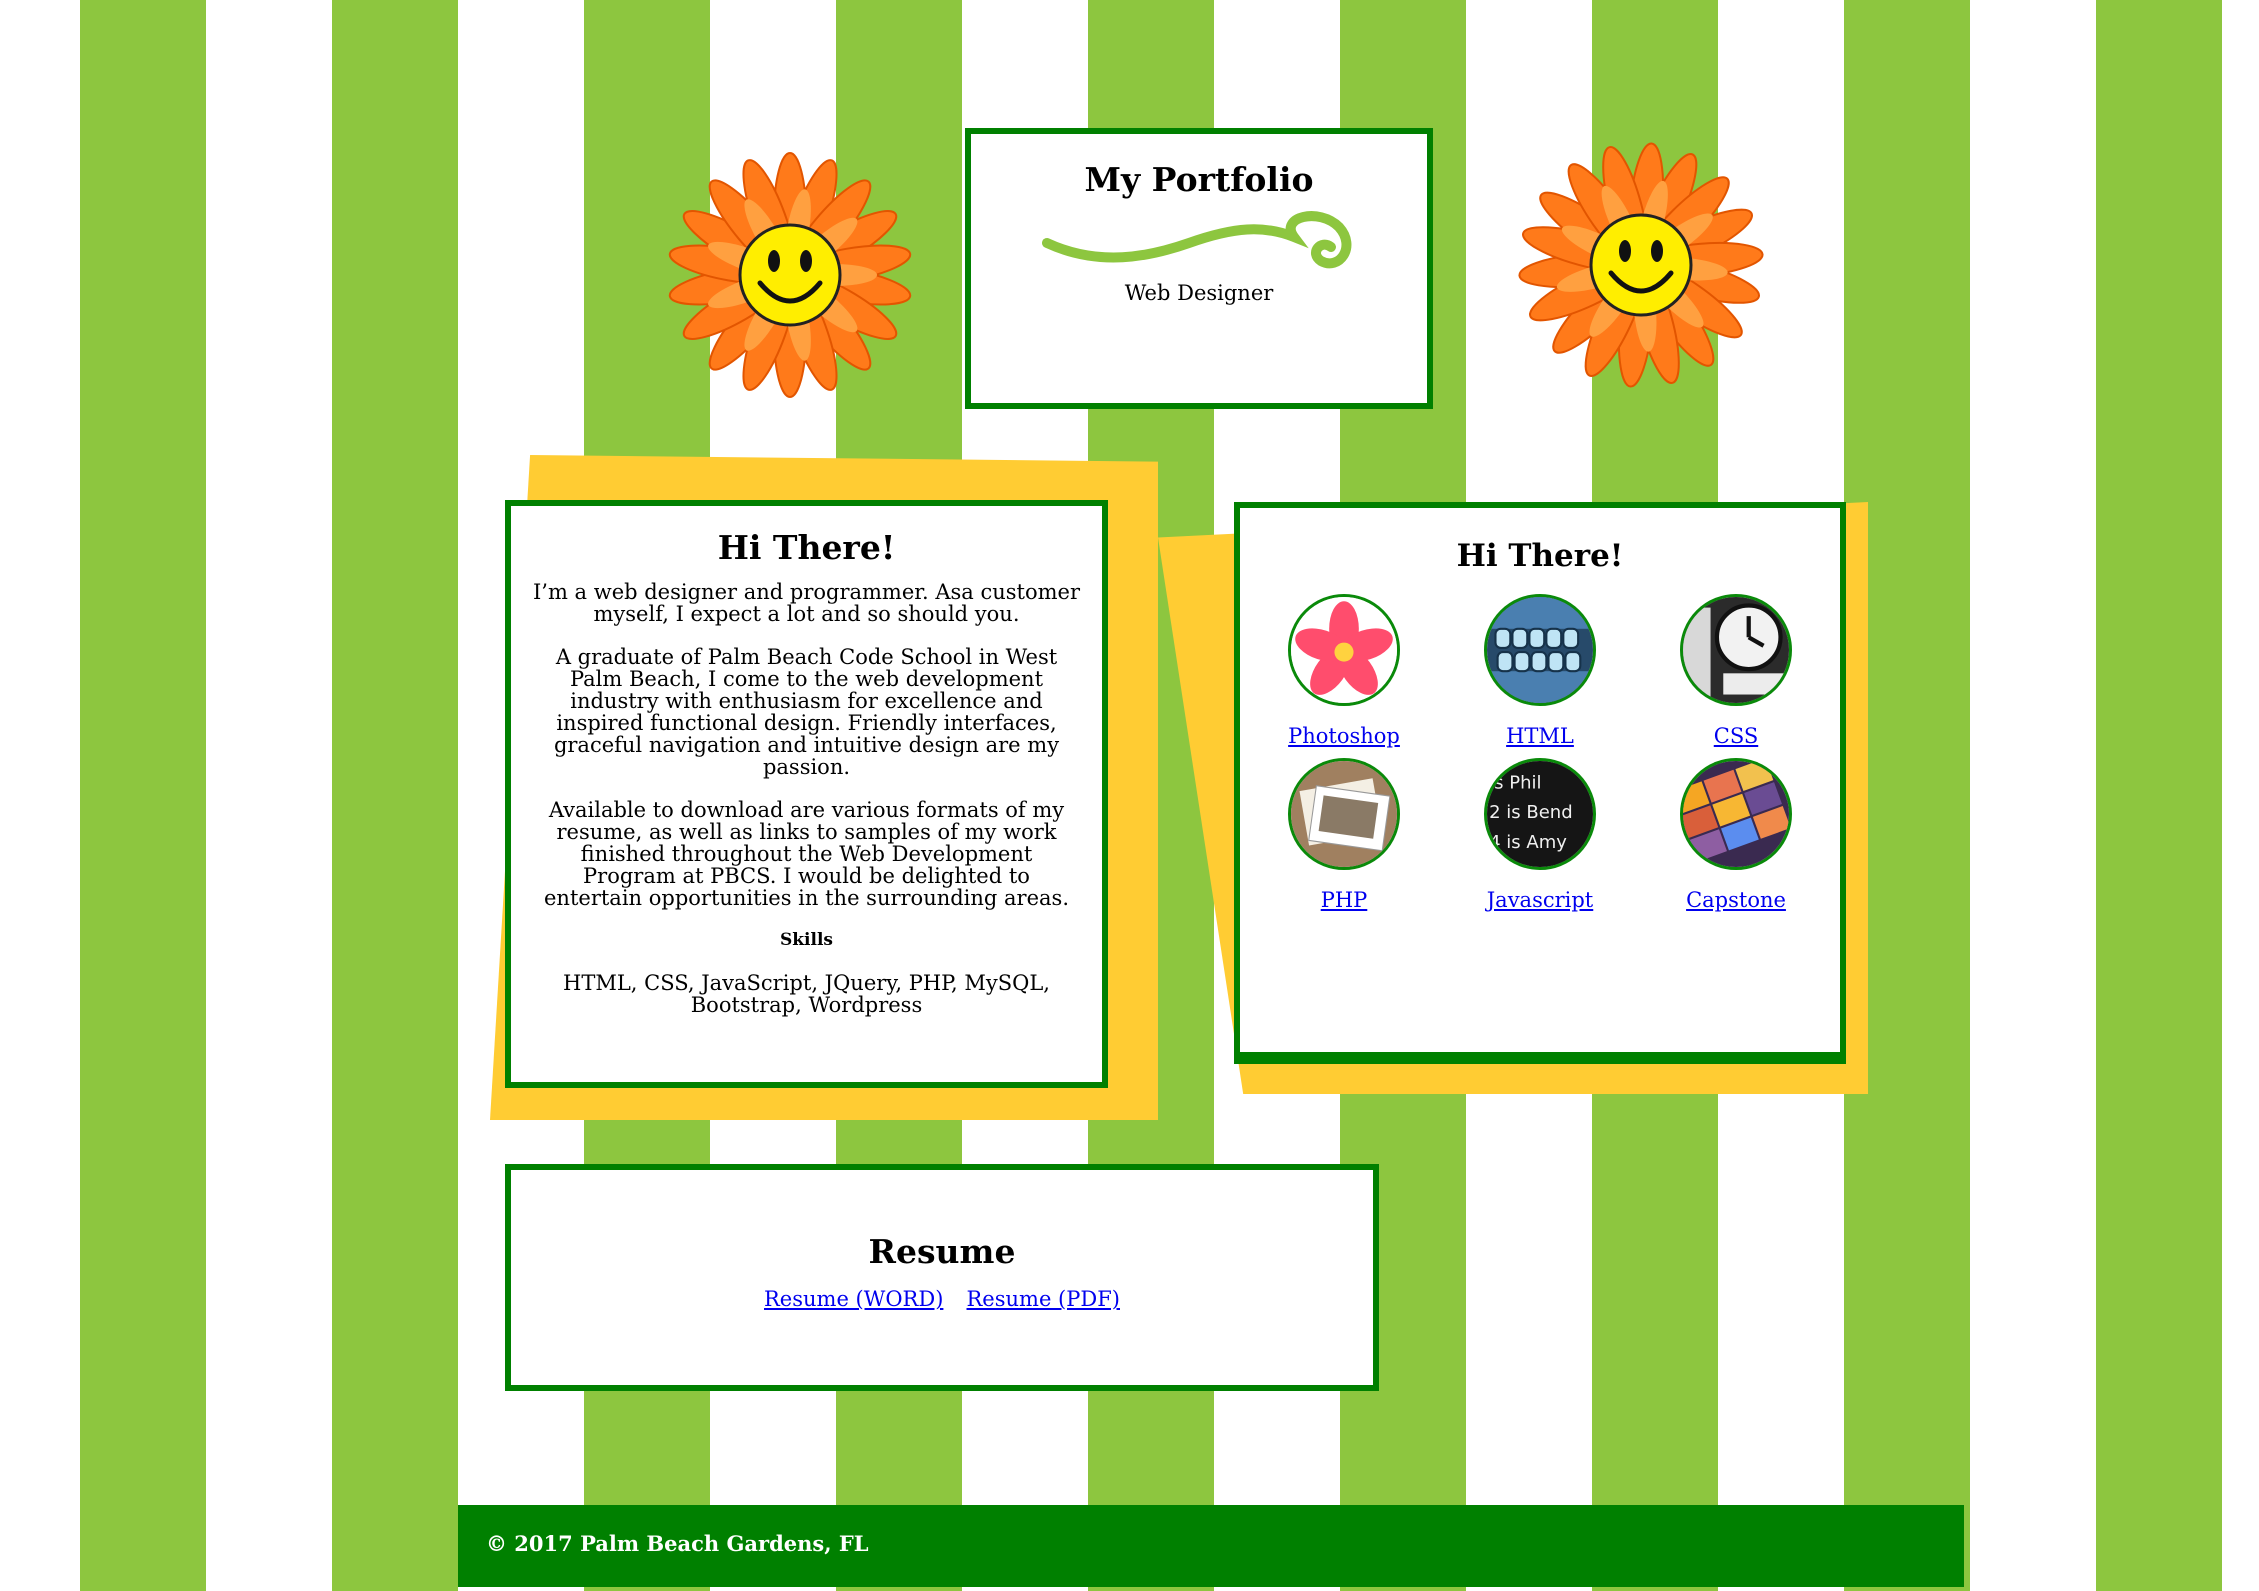 This screenshot has height=1591, width=2259. Describe the element at coordinates (677, 1543) in the screenshot. I see `footer-text: © 2017 Palm Beach Gardens, FL` at that location.